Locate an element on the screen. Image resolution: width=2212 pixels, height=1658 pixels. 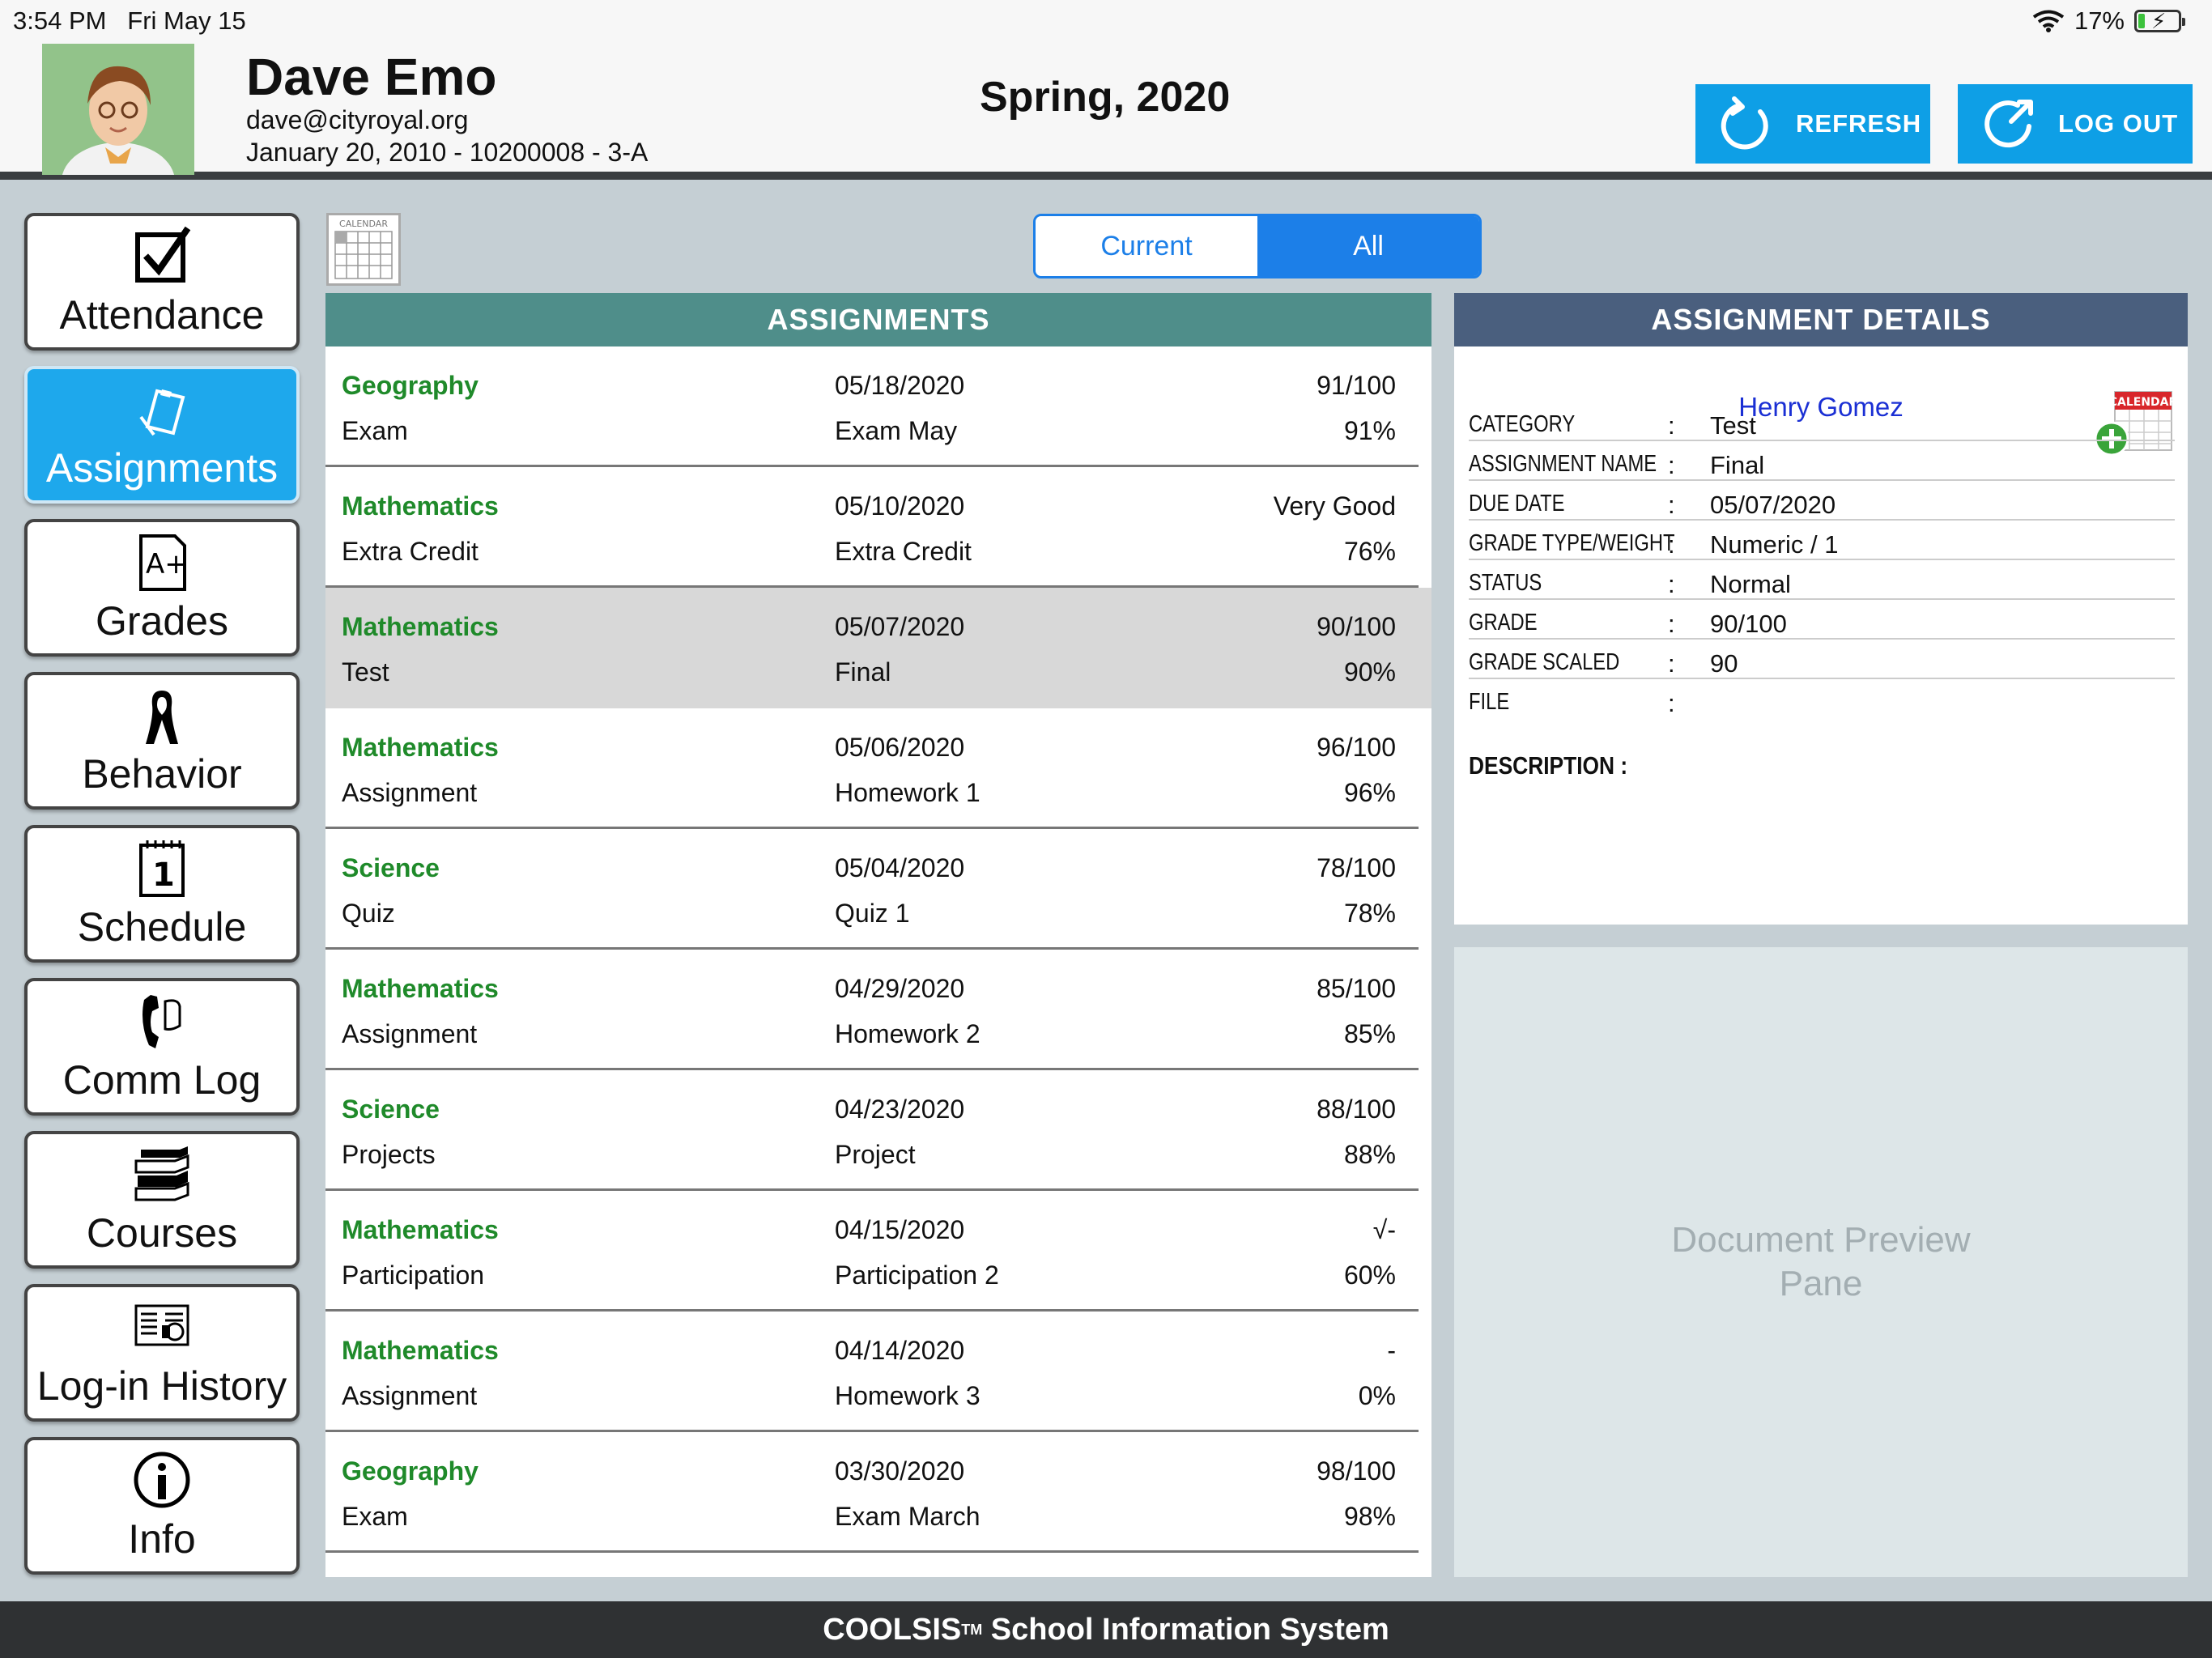
detail-row: CATEGORY: Test is located at coordinates (1822, 423).